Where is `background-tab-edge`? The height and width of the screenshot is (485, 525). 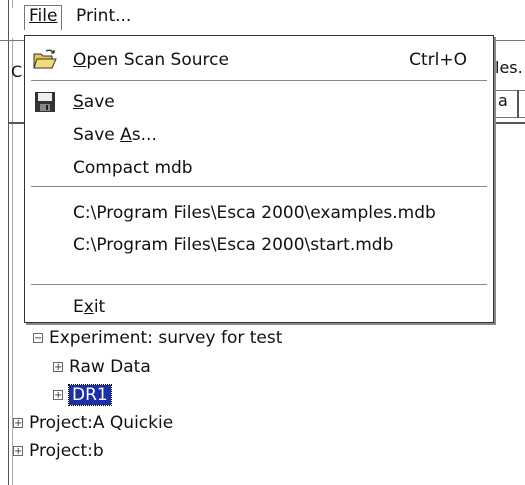 background-tab-edge is located at coordinates (521, 104).